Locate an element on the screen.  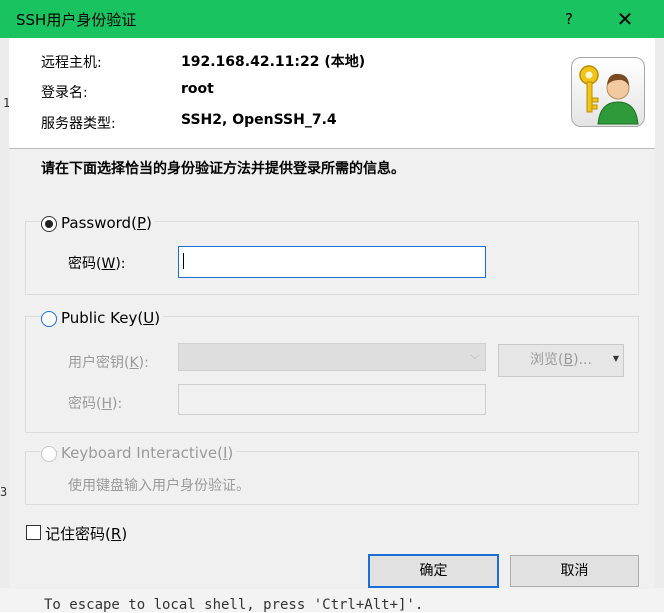
close-button: ✕ is located at coordinates (625, 19).